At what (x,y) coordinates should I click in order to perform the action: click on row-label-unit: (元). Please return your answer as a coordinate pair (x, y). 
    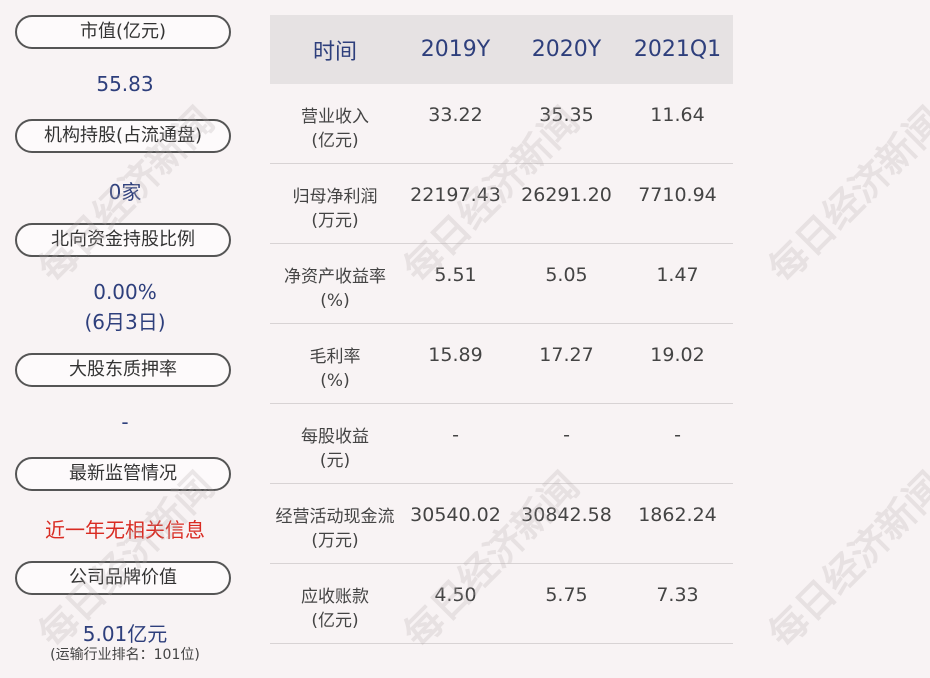
    Looking at the image, I should click on (335, 461).